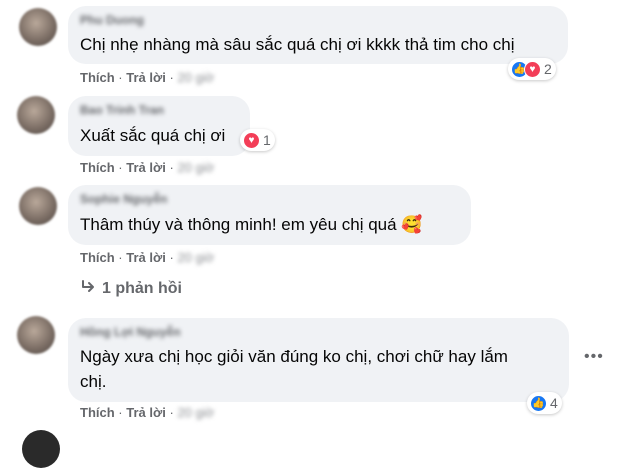 The height and width of the screenshot is (468, 621). I want to click on reaction-summary: ♥ 1, so click(257, 140).